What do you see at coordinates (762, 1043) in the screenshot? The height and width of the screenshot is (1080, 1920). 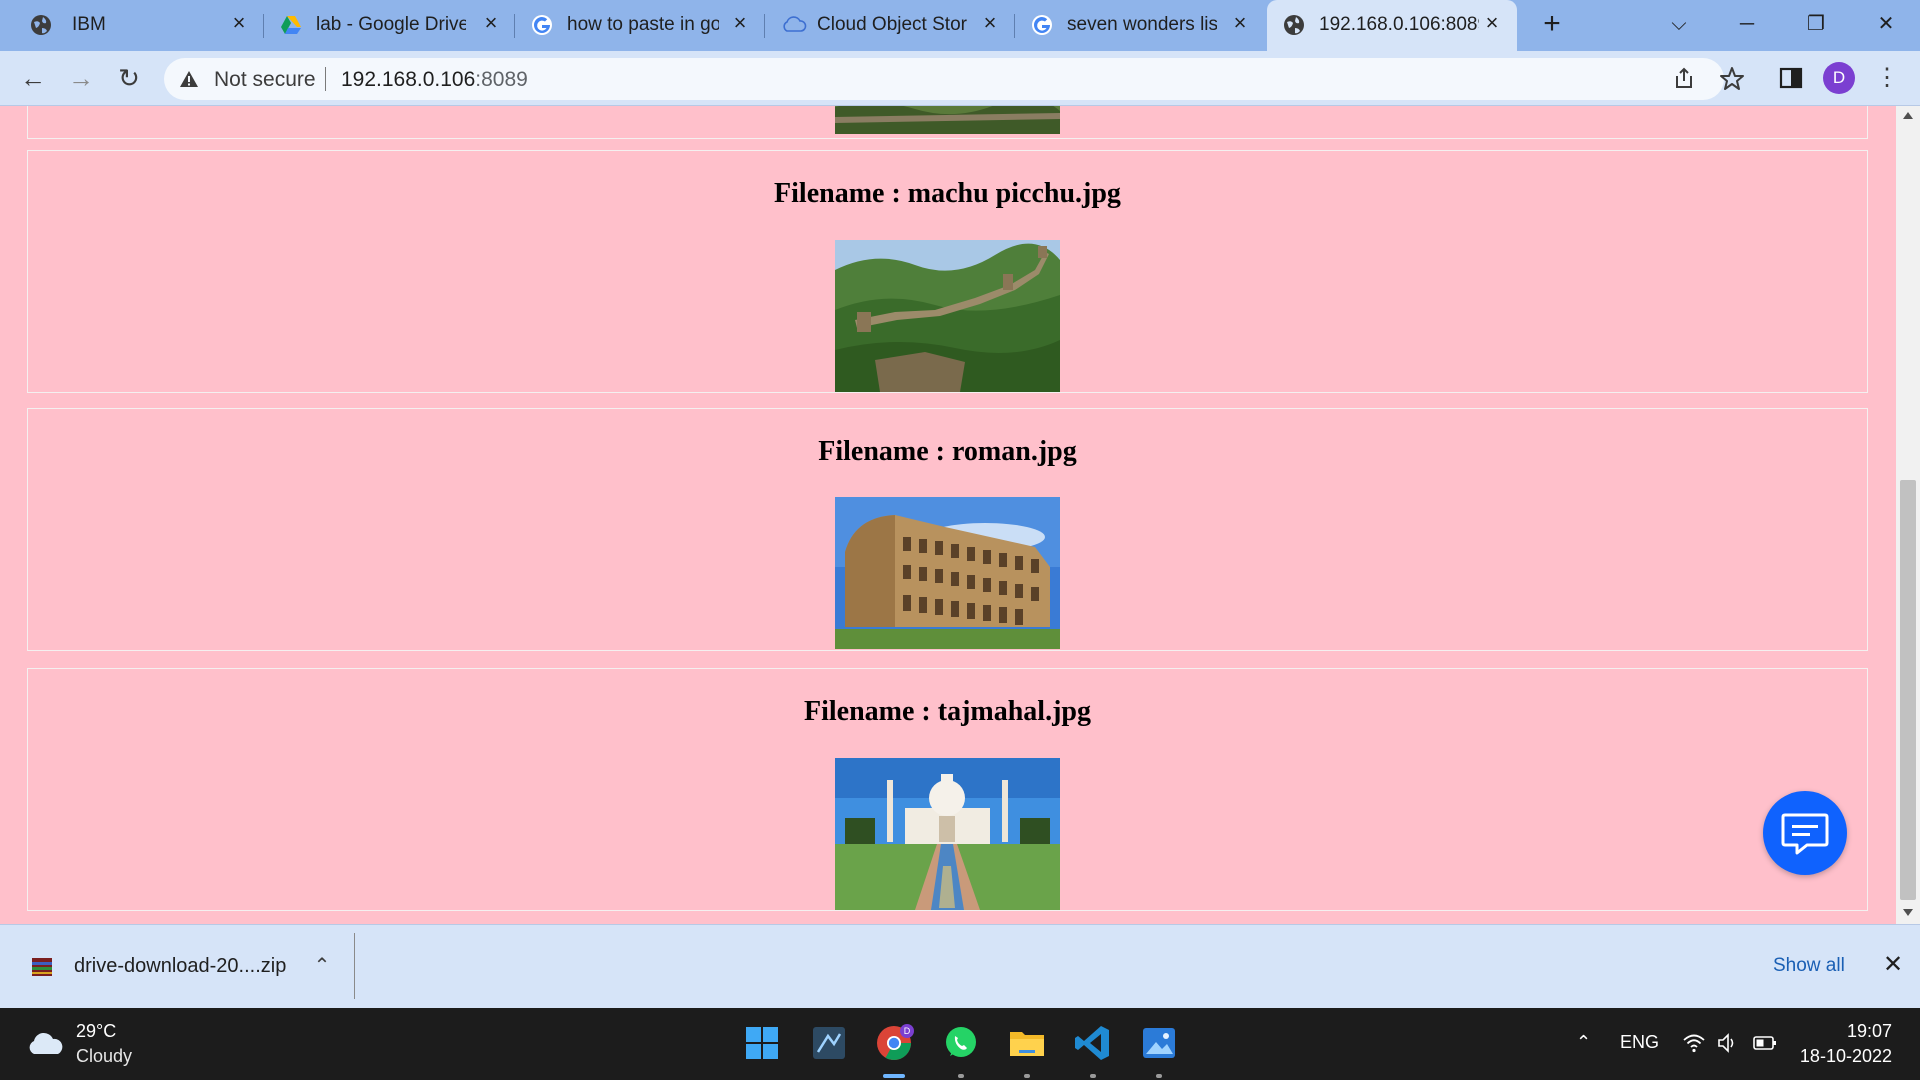 I see `windows-start-icon` at bounding box center [762, 1043].